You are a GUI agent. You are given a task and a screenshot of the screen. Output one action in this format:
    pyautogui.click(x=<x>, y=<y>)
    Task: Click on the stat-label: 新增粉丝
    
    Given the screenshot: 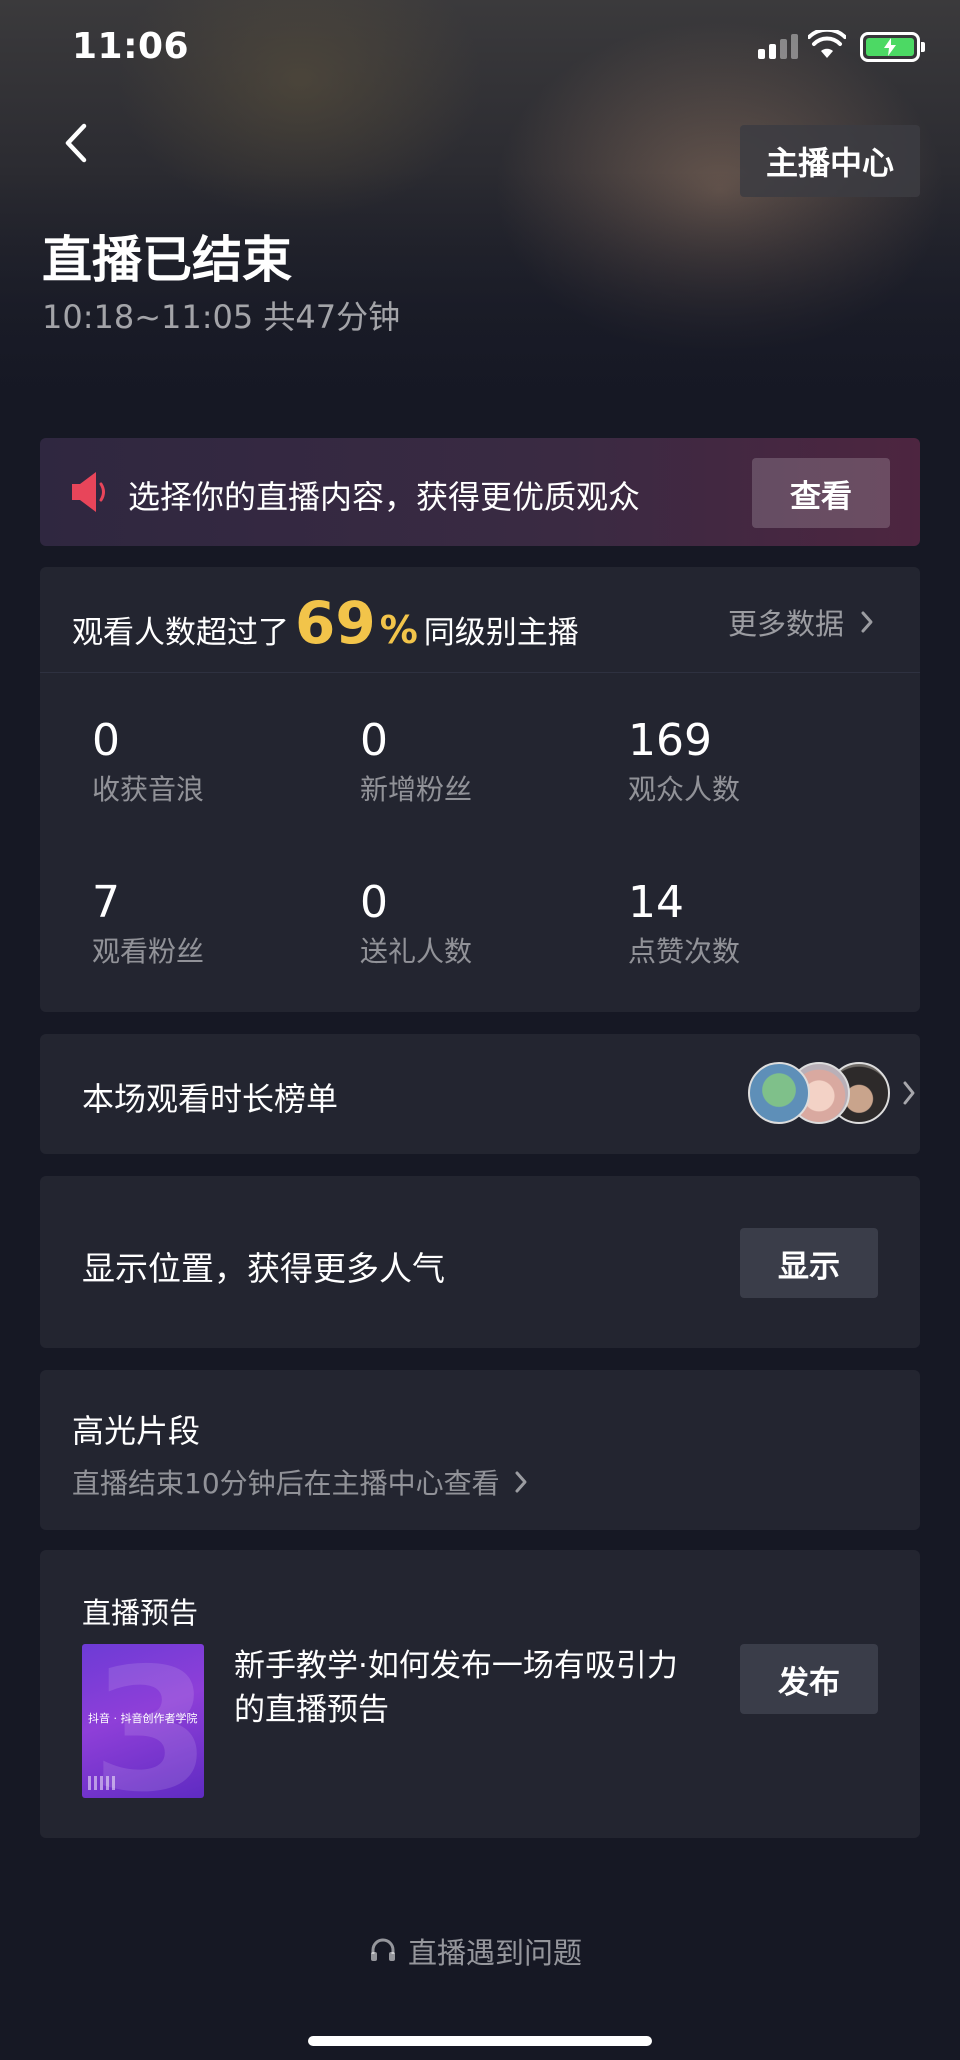 What is the action you would take?
    pyautogui.click(x=416, y=789)
    